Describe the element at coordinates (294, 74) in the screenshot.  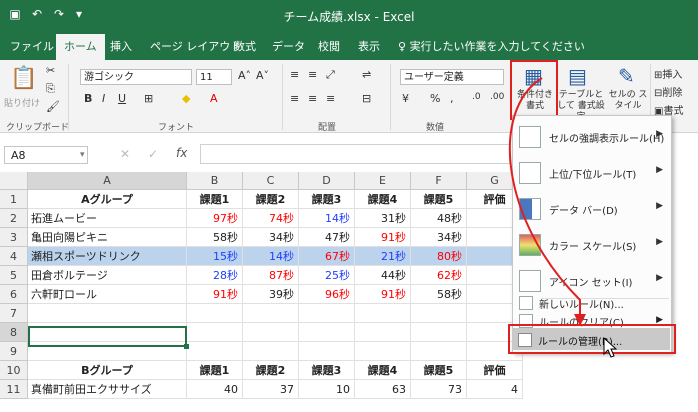
I see `align-top-icon: ≡` at that location.